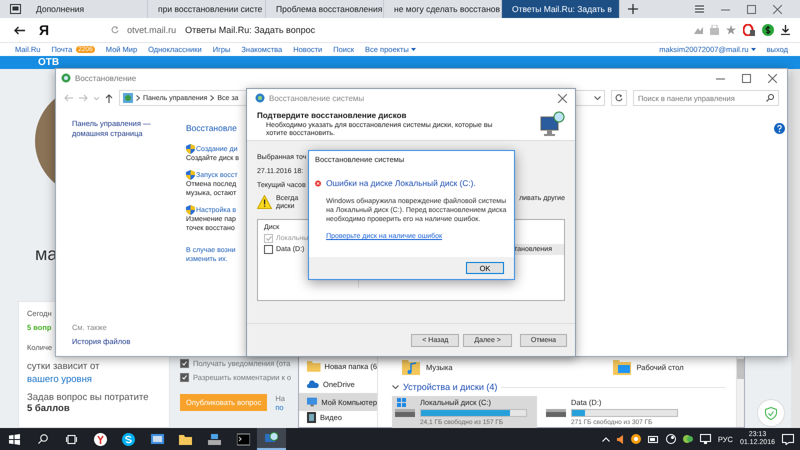 This screenshot has width=800, height=450. Describe the element at coordinates (311, 417) in the screenshot. I see `film-icon` at that location.